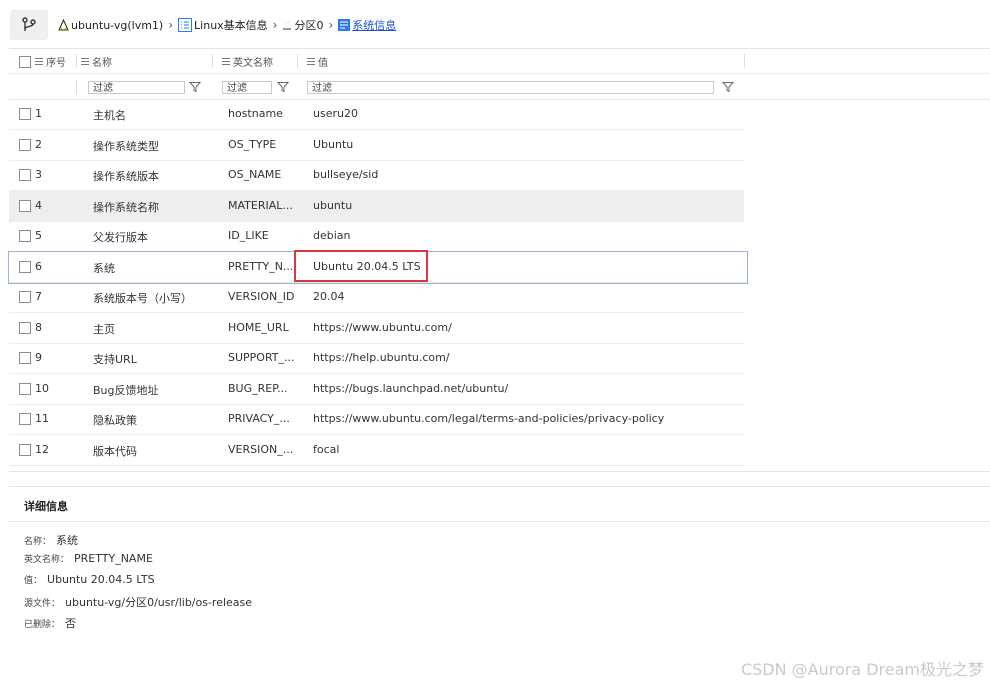  What do you see at coordinates (142, 298) in the screenshot?
I see `cell-name: 系统版本号（小写）` at bounding box center [142, 298].